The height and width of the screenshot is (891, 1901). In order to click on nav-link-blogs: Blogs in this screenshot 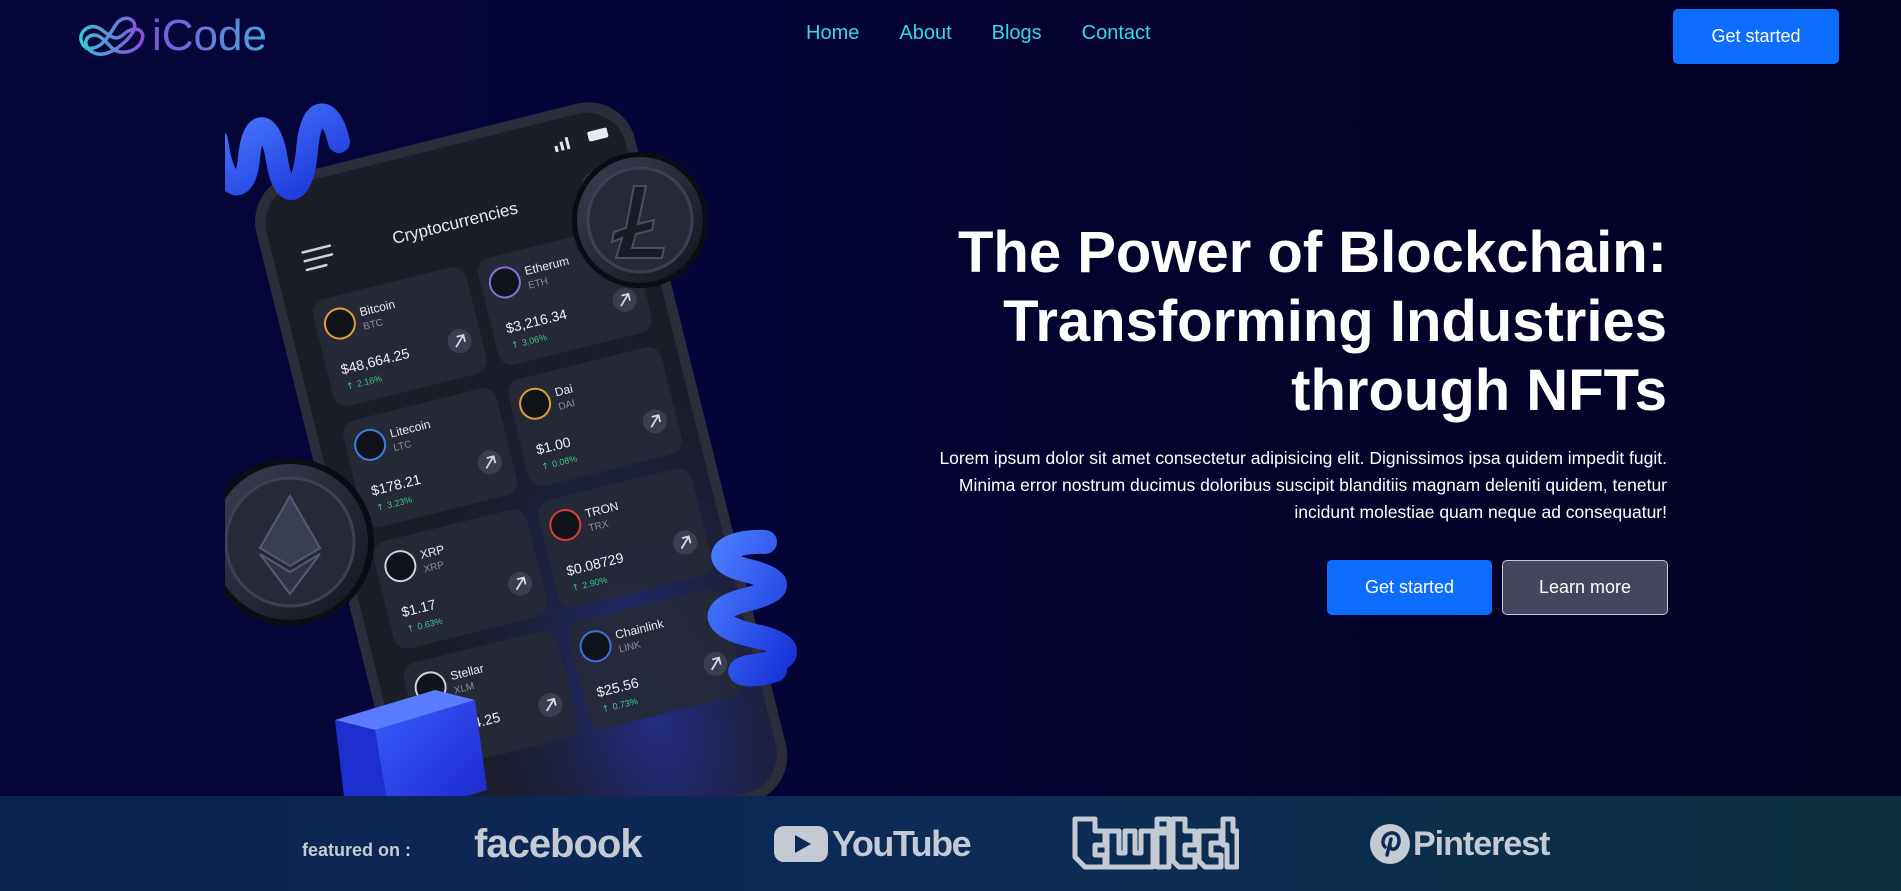, I will do `click(1017, 33)`.